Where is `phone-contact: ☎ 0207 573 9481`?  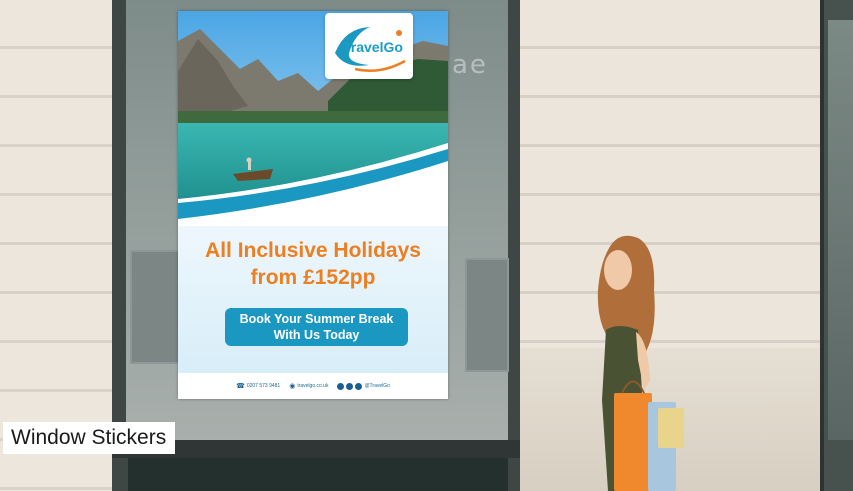 phone-contact: ☎ 0207 573 9481 is located at coordinates (258, 386).